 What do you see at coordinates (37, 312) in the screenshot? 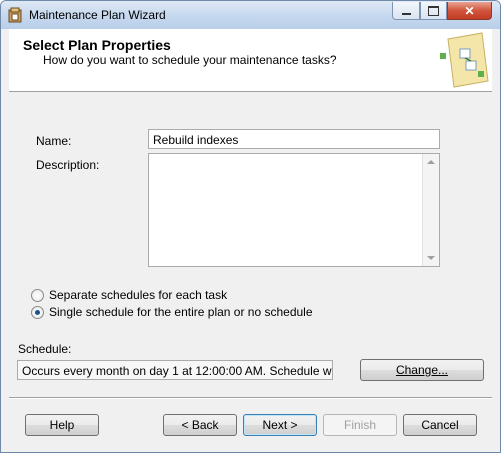
I see `single-schedule-radio` at bounding box center [37, 312].